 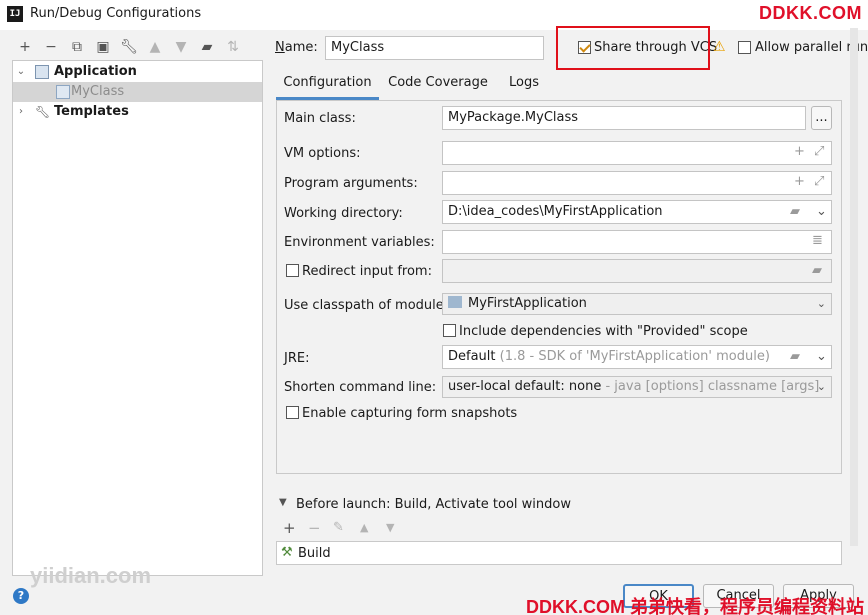 What do you see at coordinates (524, 85) in the screenshot?
I see `tab-logs: Logs` at bounding box center [524, 85].